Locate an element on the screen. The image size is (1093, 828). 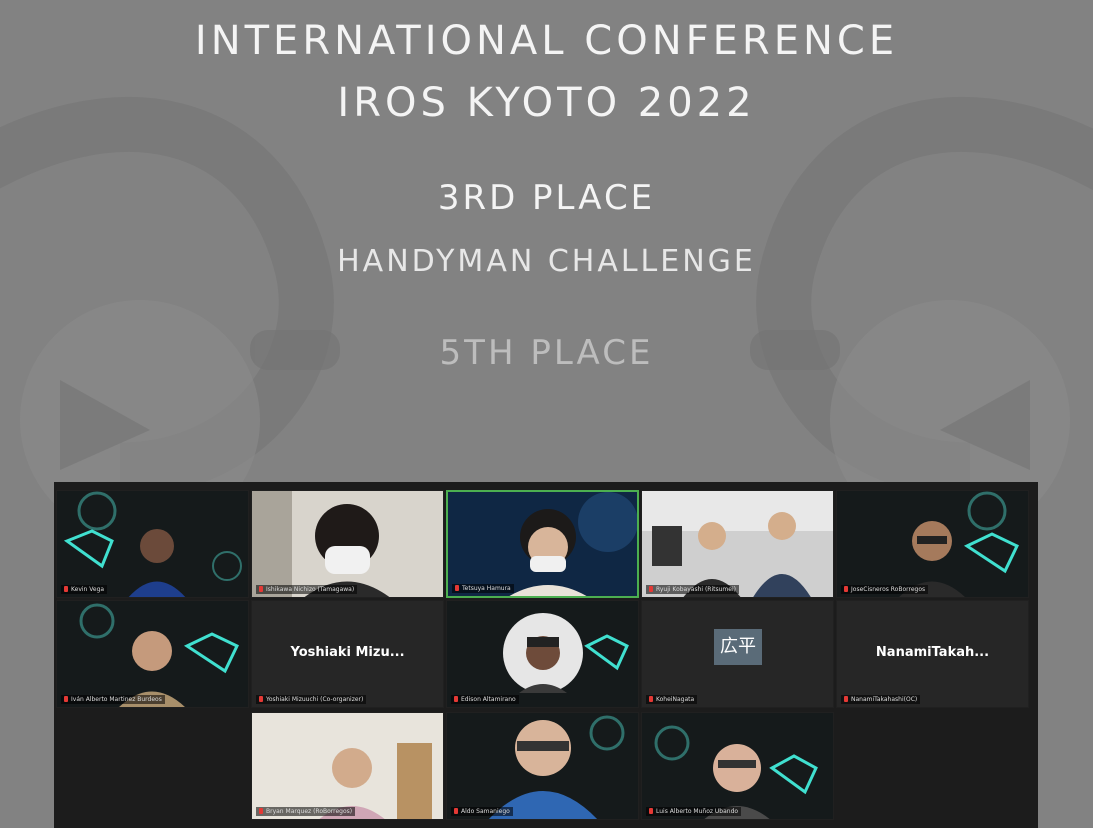
video-tile: Kevin Vega is located at coordinates (152, 544).